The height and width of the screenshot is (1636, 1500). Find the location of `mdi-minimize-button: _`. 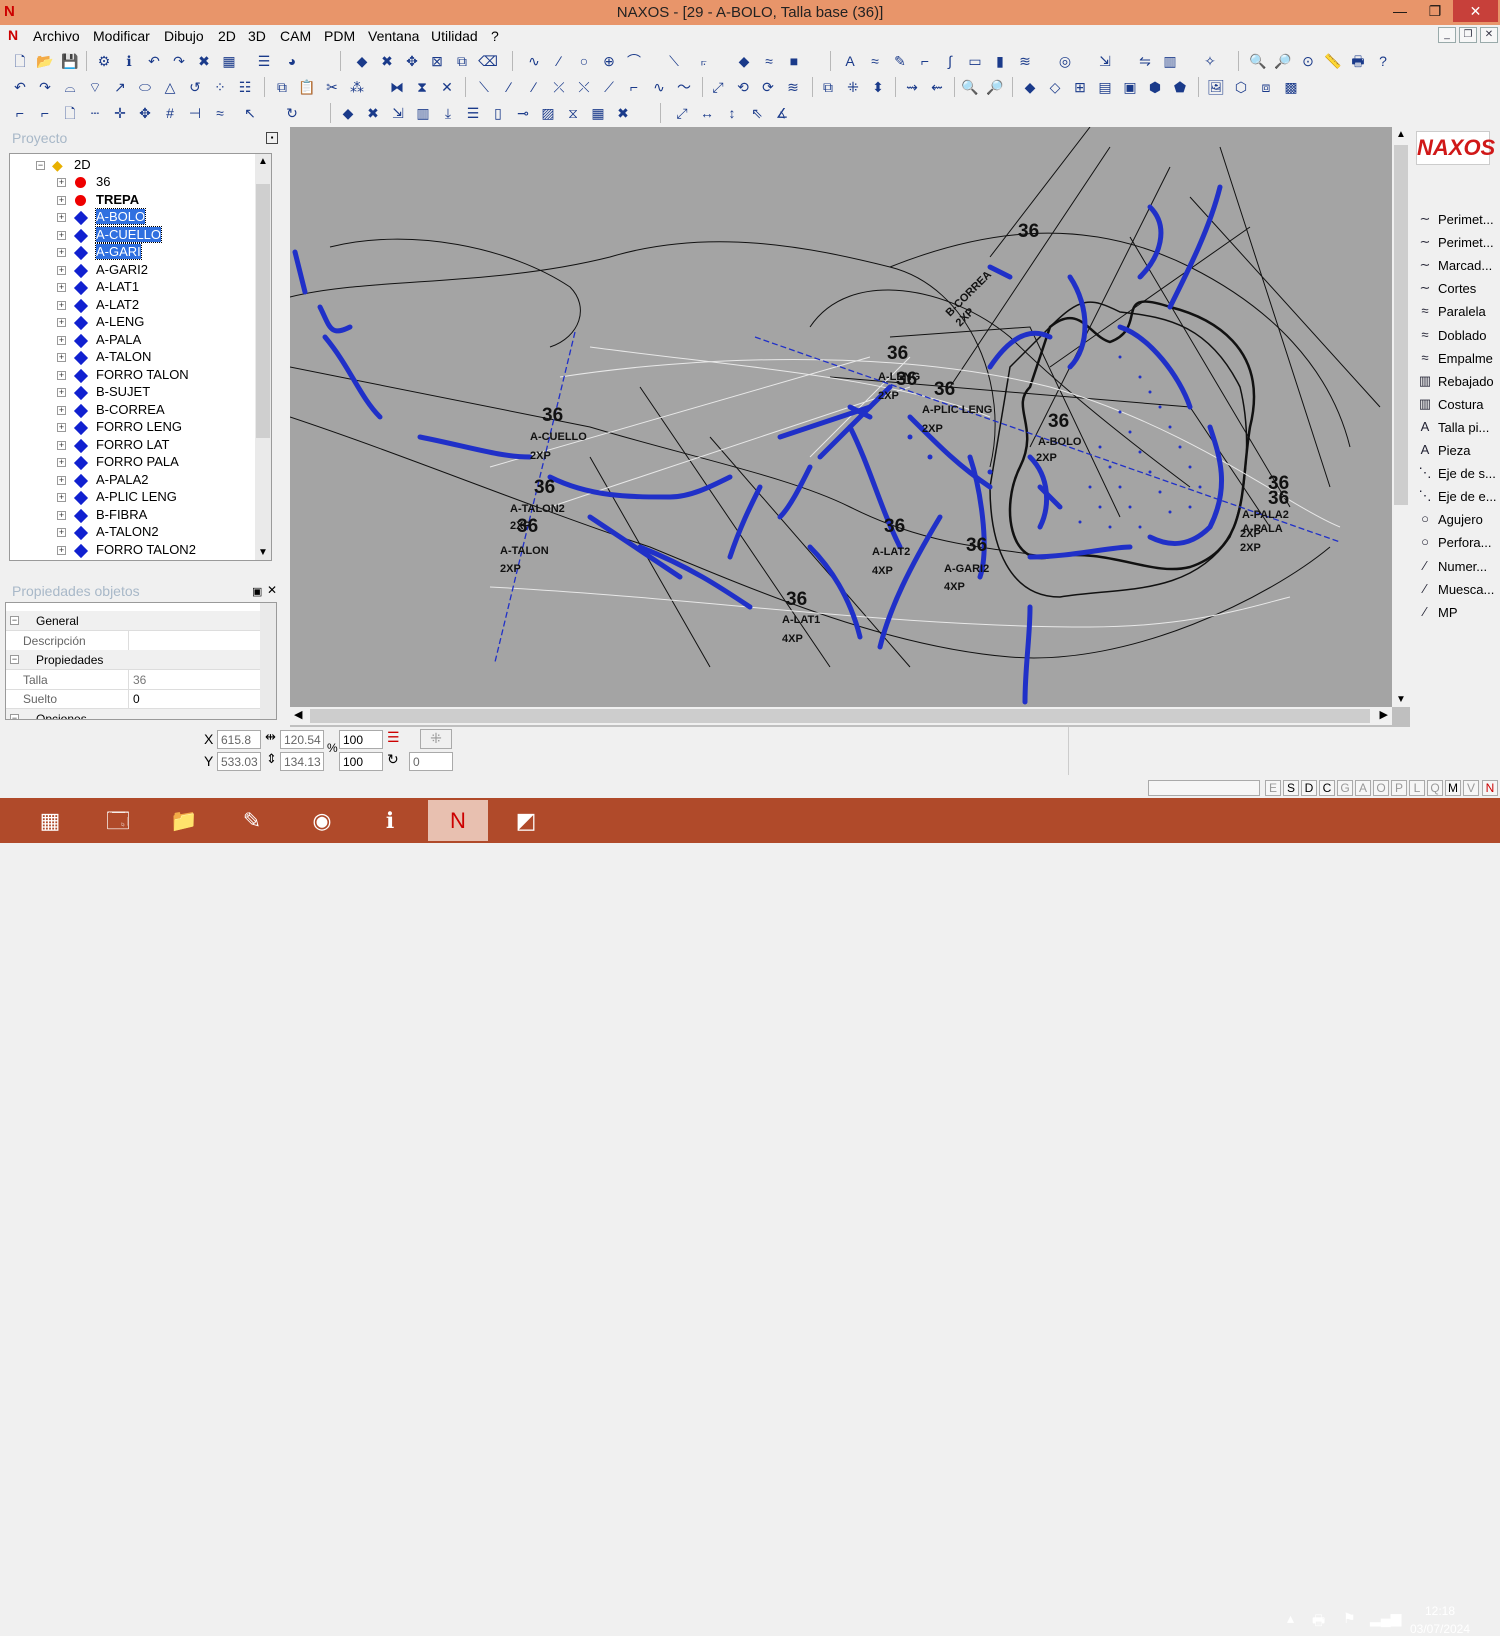

mdi-minimize-button: _ is located at coordinates (1447, 35).